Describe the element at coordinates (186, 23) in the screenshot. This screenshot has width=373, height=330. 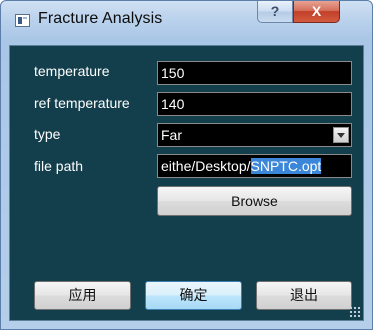
I see `title-bar: Fracture Analysis ? X` at that location.